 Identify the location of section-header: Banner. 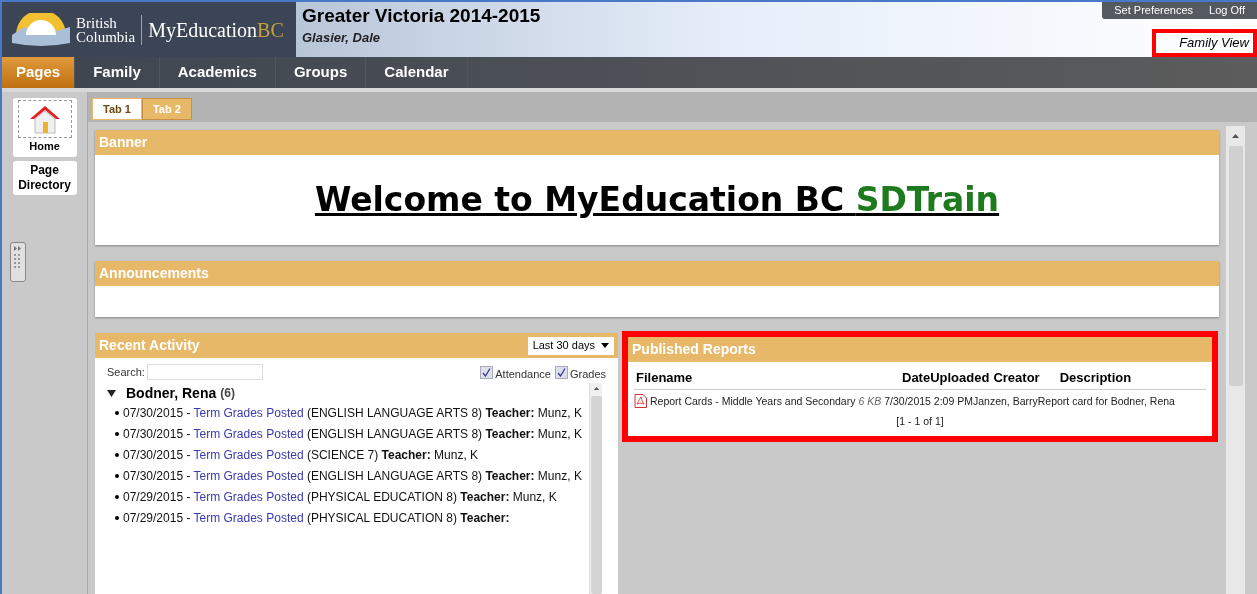
(657, 142).